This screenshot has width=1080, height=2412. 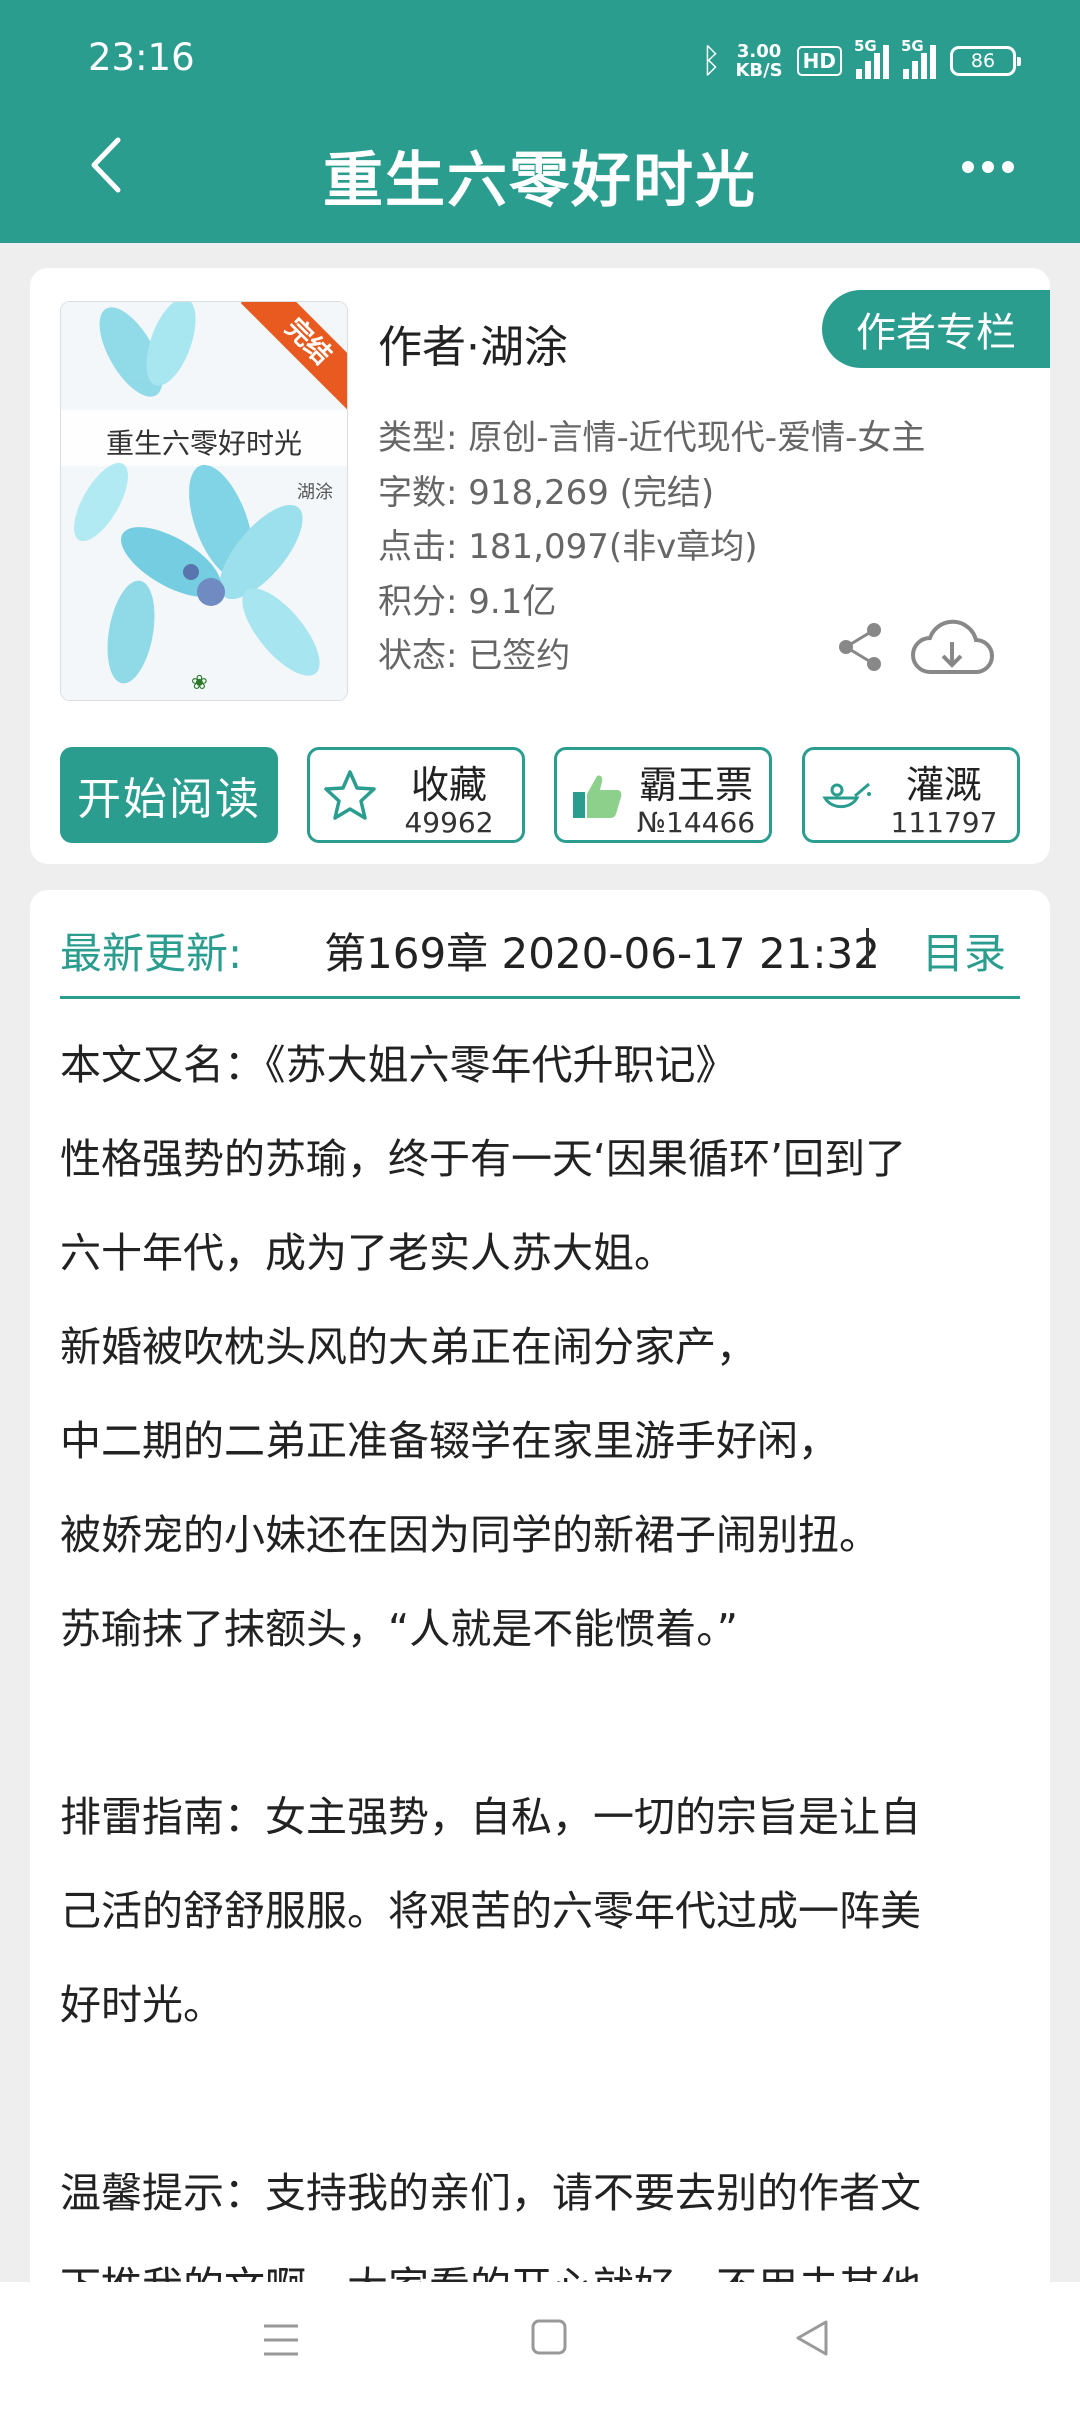 I want to click on description-line: 温馨提示：支持我的亲们，请不要去别的作者文, so click(x=490, y=2193).